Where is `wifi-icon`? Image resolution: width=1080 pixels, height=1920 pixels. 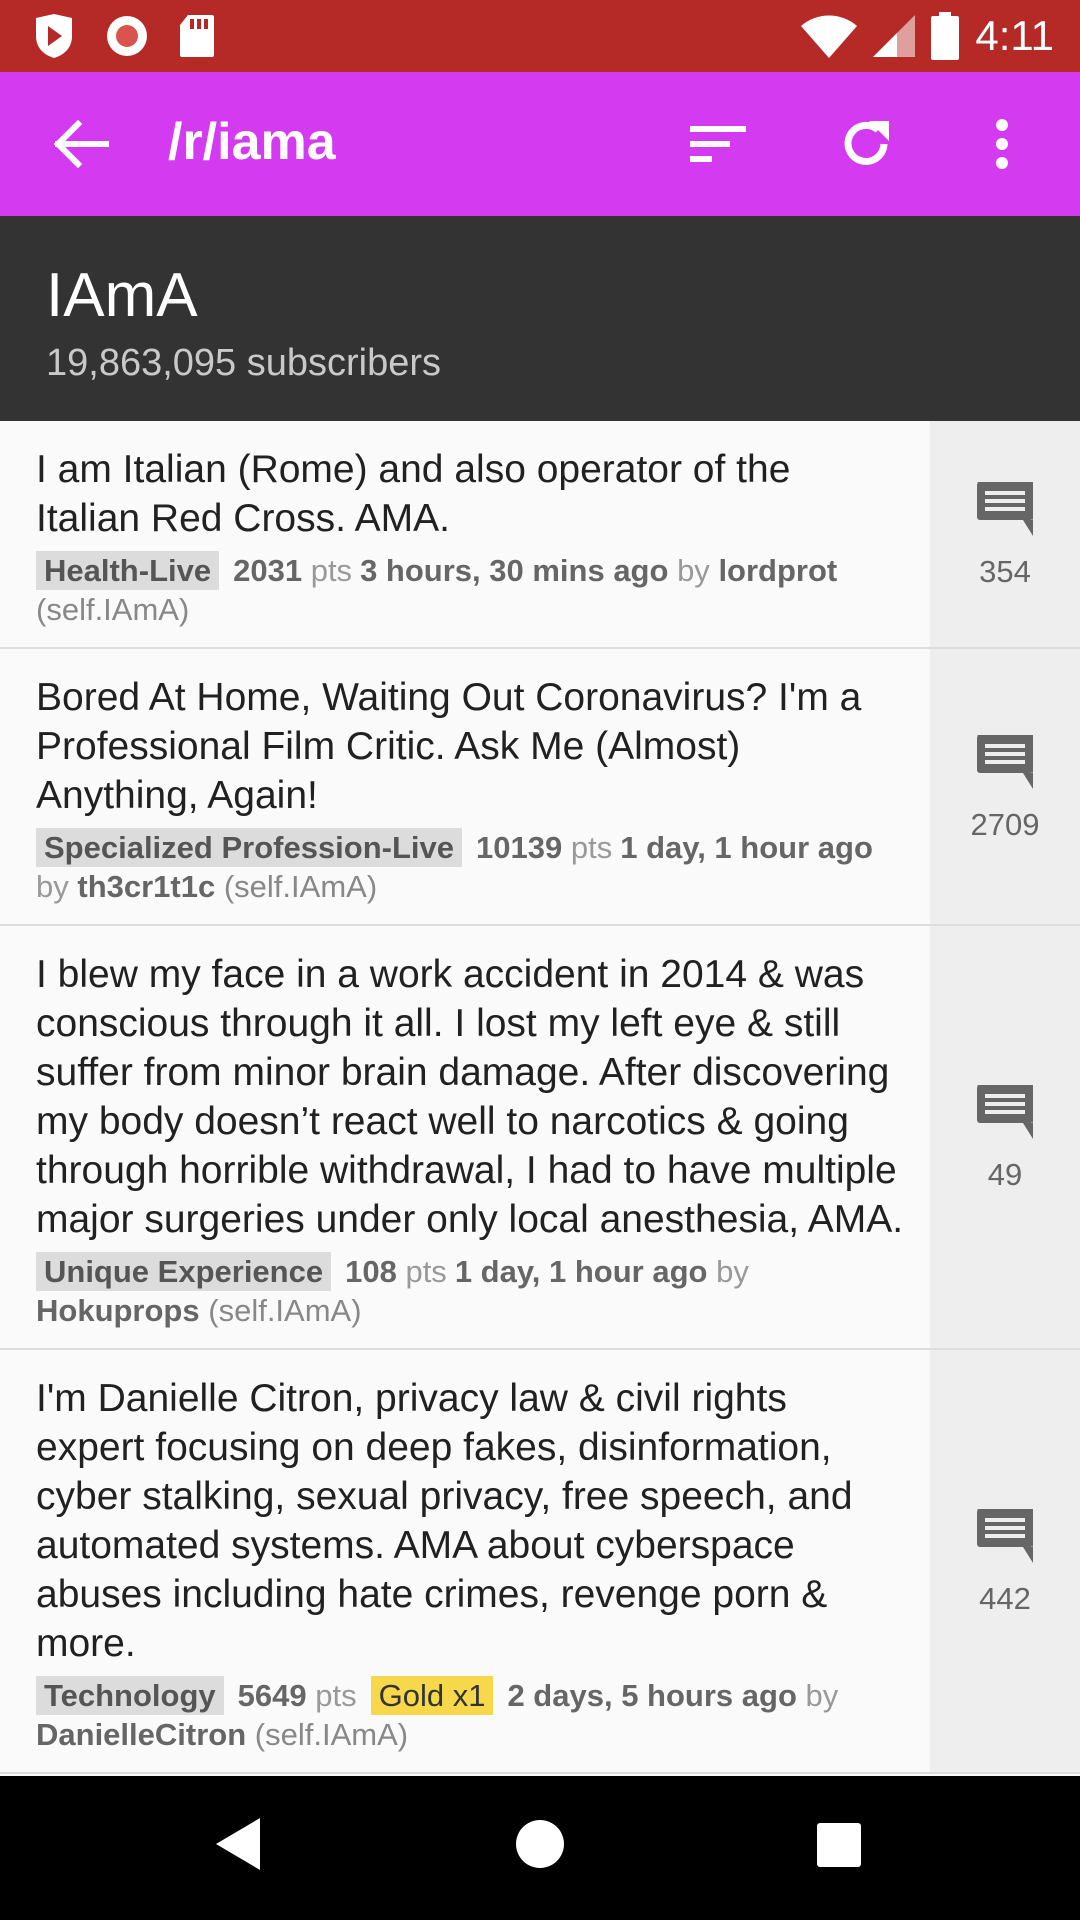 wifi-icon is located at coordinates (829, 36).